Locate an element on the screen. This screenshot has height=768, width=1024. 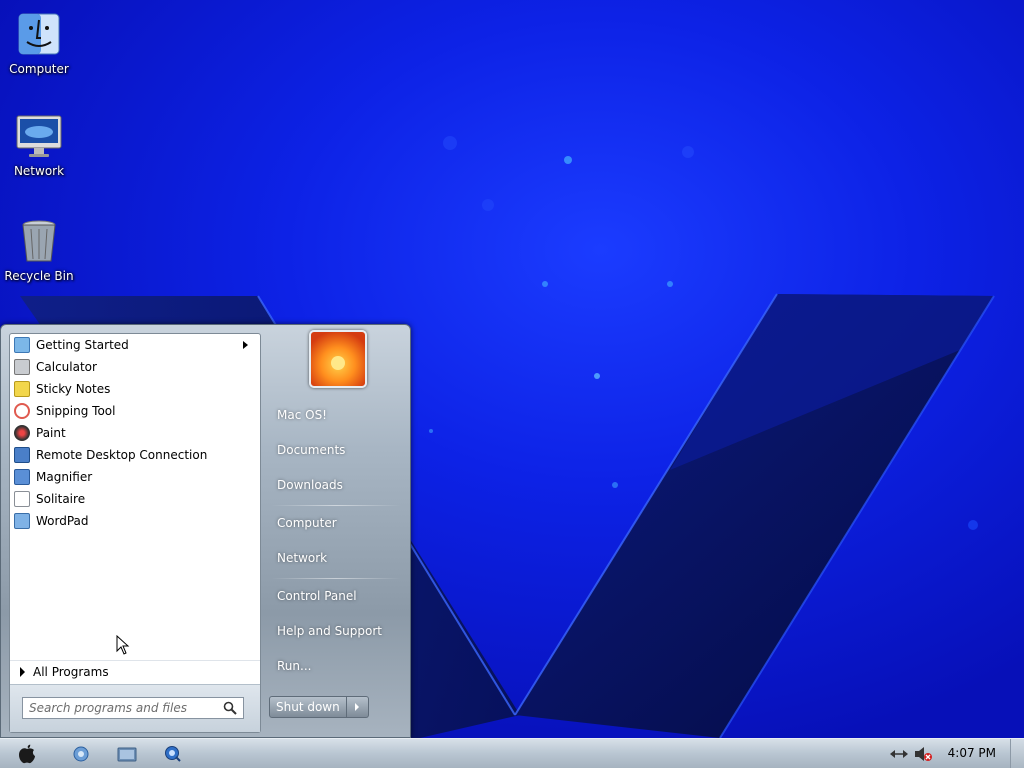
triangle-right-icon is located at coordinates (22, 671).